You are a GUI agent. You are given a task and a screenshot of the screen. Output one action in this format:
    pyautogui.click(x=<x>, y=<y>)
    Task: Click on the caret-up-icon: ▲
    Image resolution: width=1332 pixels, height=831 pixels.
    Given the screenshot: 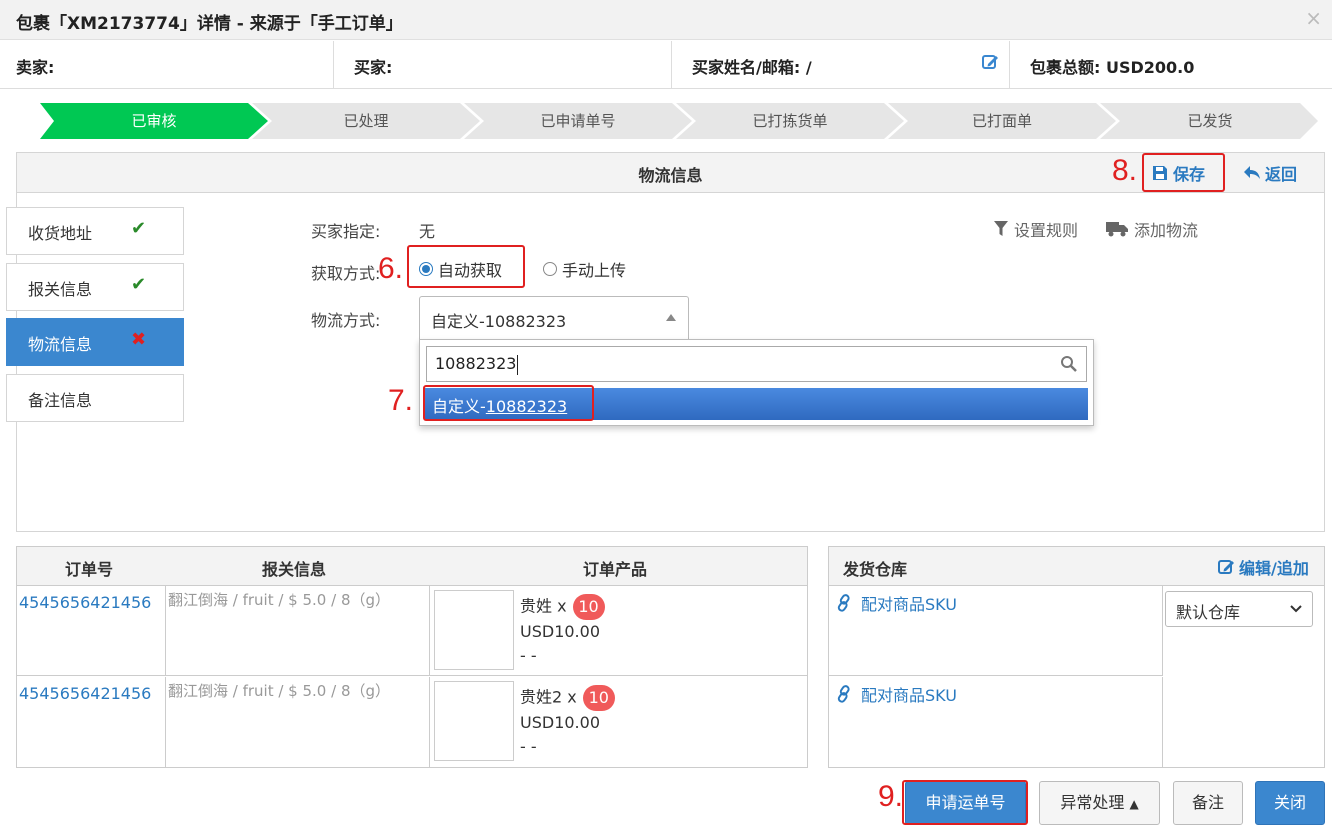 What is the action you would take?
    pyautogui.click(x=1134, y=804)
    